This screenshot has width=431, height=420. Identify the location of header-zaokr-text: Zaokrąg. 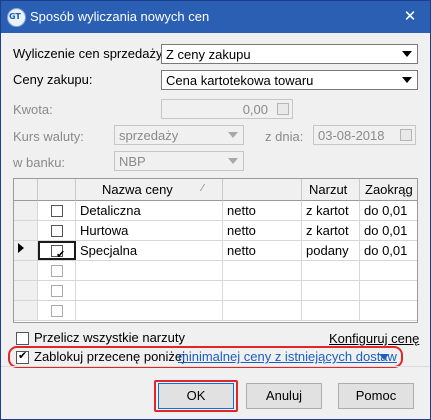
(389, 189).